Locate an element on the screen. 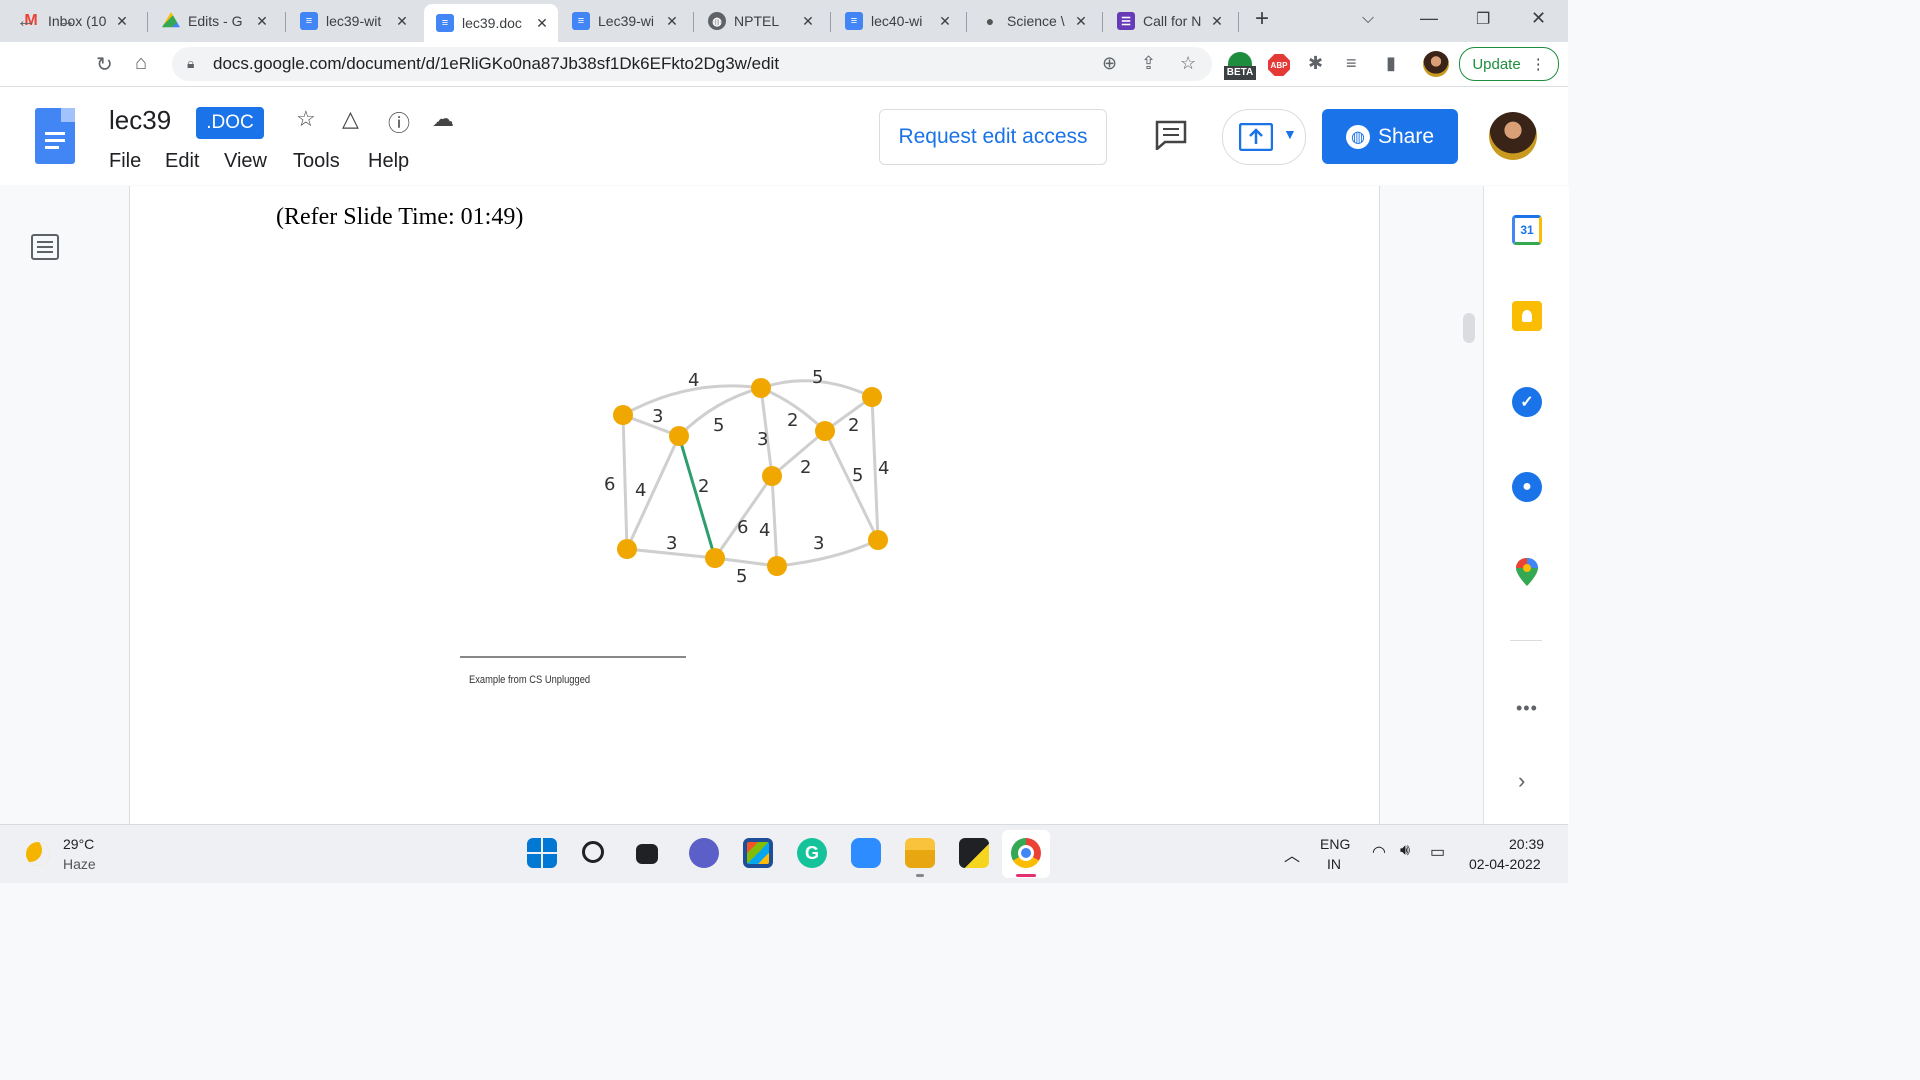 Image resolution: width=1920 pixels, height=1080 pixels. side-panel-icon: ▮ is located at coordinates (1391, 63).